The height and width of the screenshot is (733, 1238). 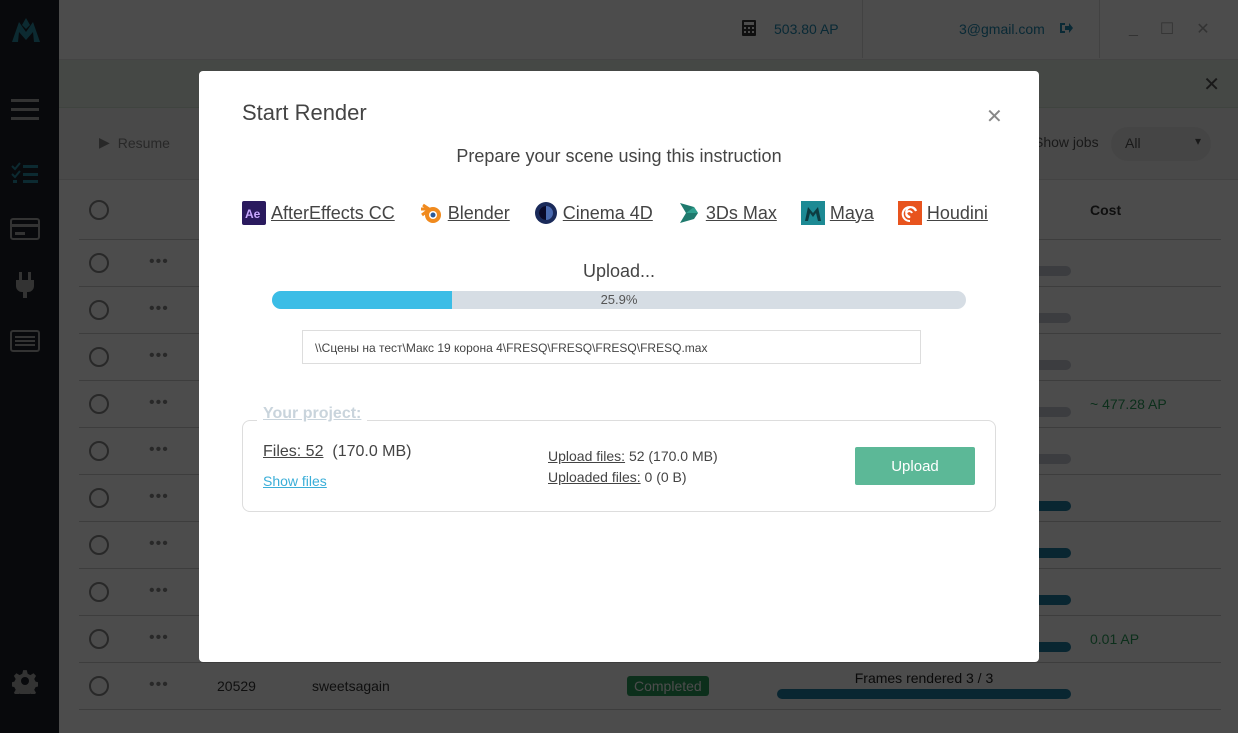 What do you see at coordinates (295, 481) in the screenshot?
I see `show-files-link: Show files` at bounding box center [295, 481].